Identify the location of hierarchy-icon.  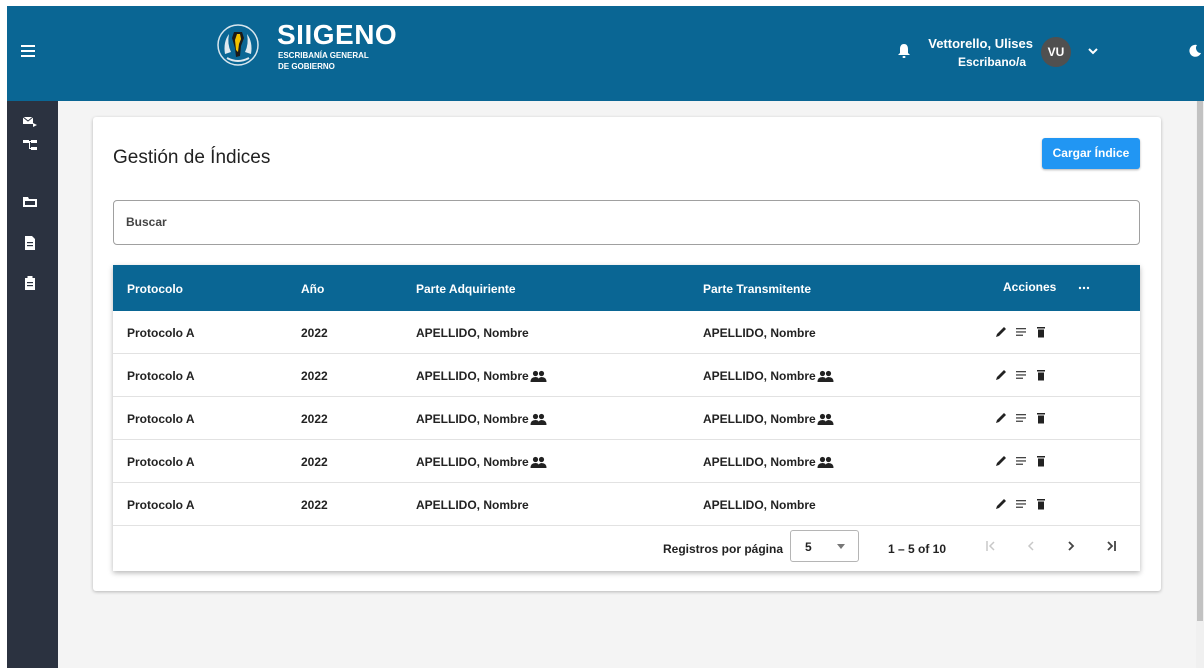
(30, 145).